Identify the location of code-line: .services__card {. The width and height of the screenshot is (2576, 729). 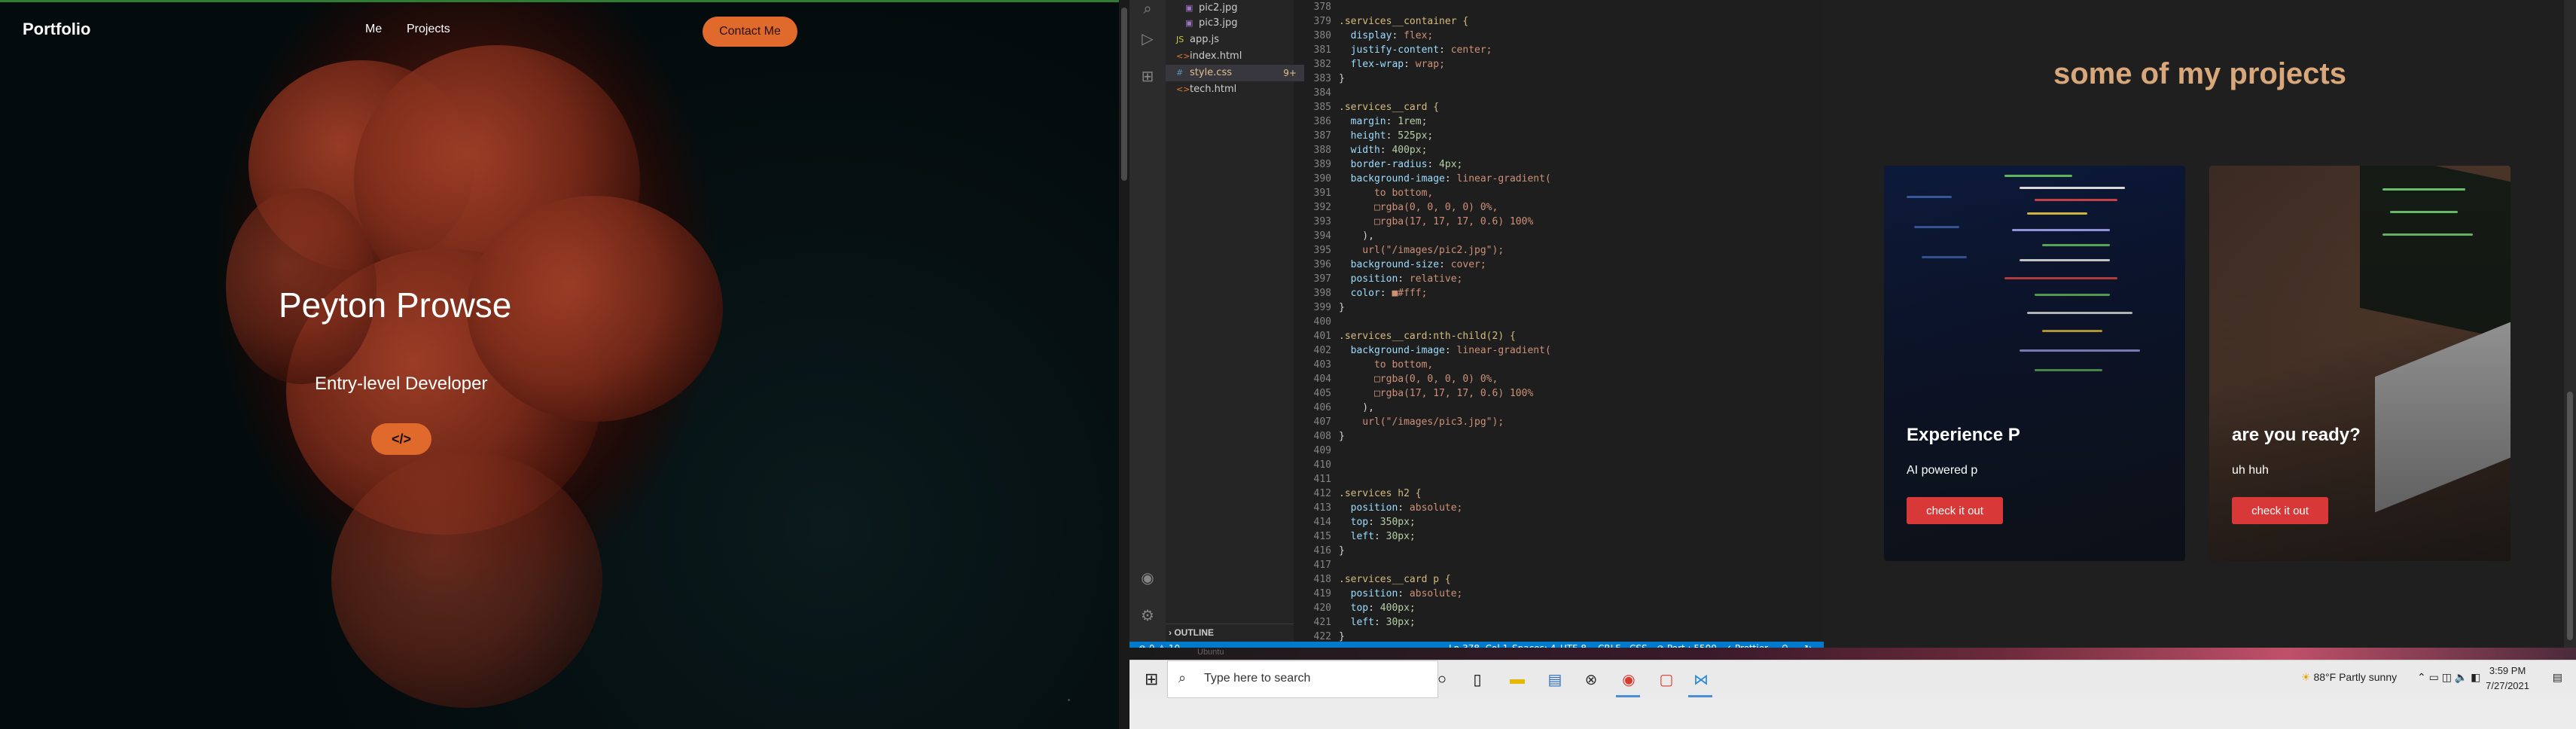
(1550, 107).